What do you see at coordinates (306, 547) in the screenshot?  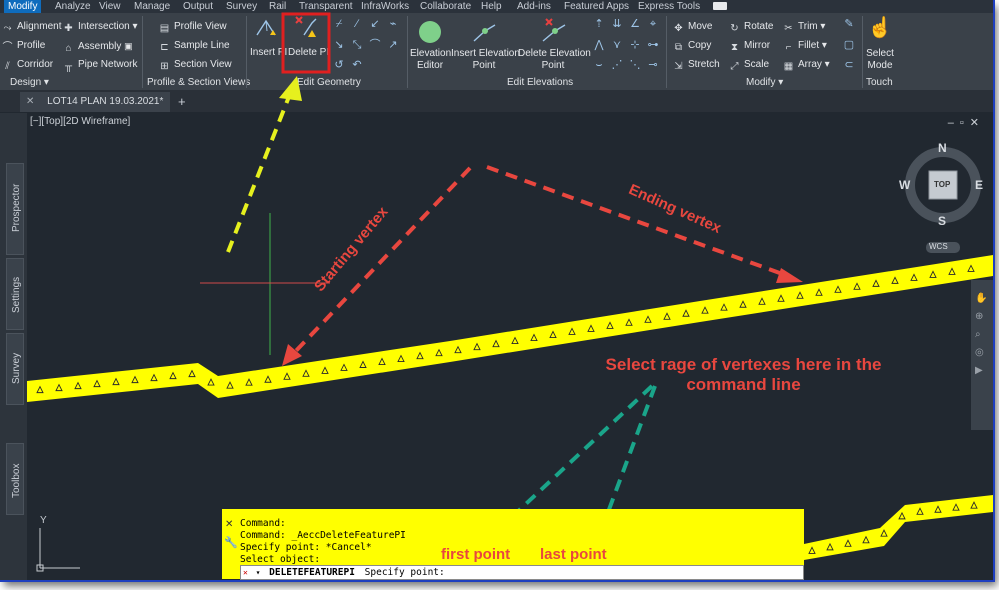 I see `command-history-line: Specify point: *Cancel*` at bounding box center [306, 547].